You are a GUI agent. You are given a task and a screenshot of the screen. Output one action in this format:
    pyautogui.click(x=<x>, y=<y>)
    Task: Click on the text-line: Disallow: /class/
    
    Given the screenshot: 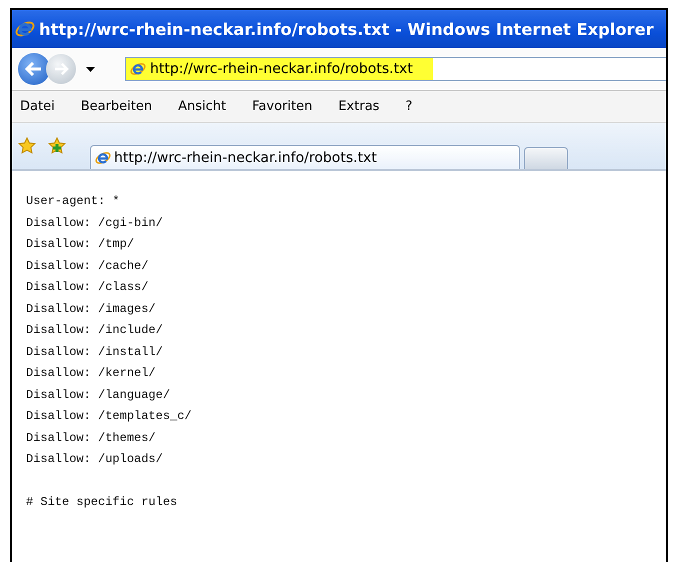 What is the action you would take?
    pyautogui.click(x=88, y=287)
    